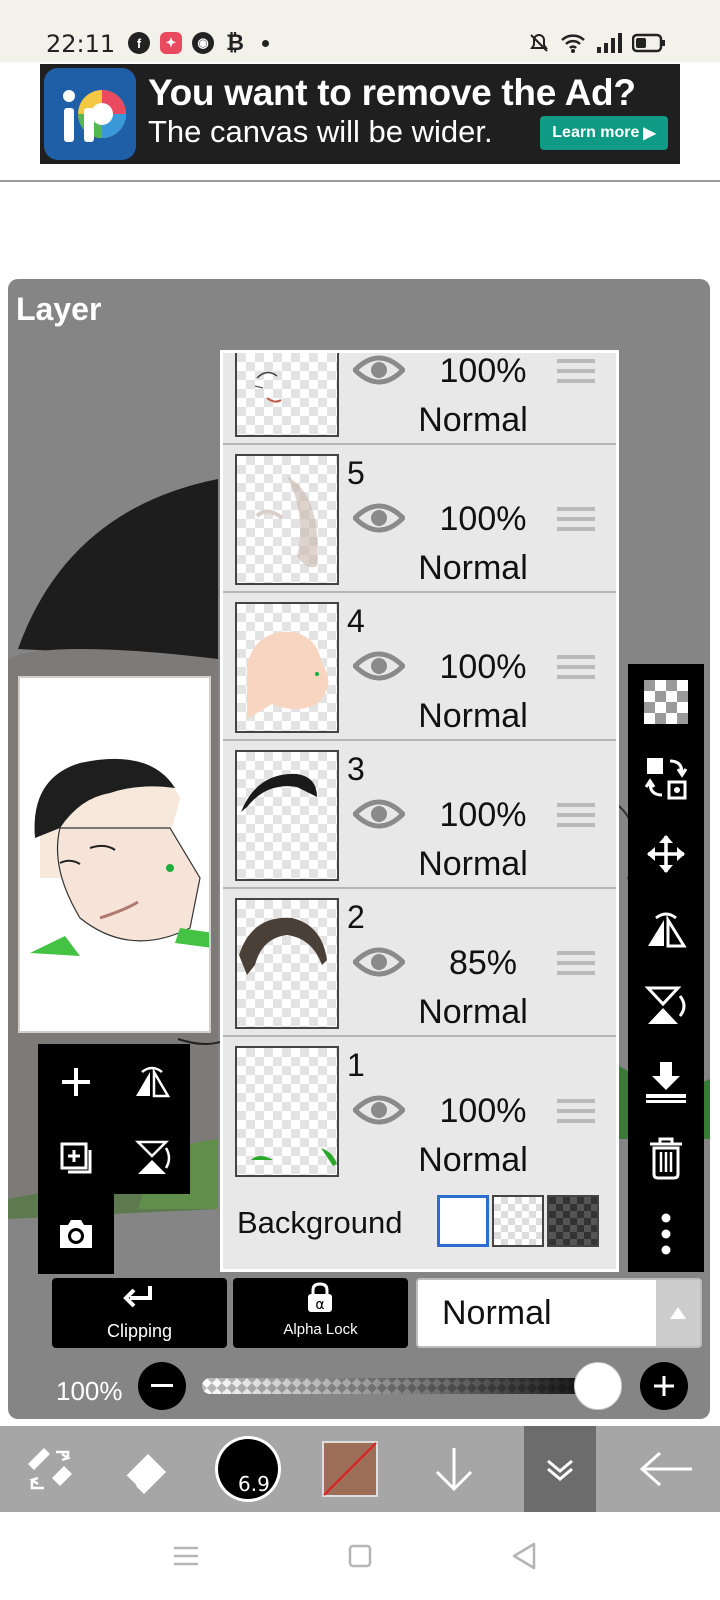 The image size is (720, 1600). I want to click on layer-row: 5 100% Normal, so click(419, 519).